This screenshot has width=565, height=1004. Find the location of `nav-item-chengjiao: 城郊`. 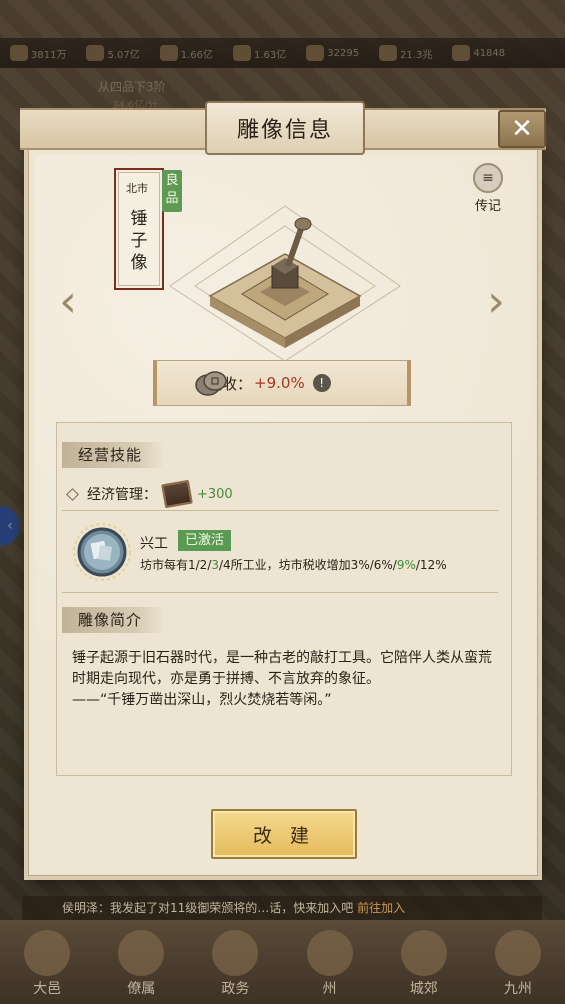

nav-item-chengjiao: 城郊 is located at coordinates (424, 964).